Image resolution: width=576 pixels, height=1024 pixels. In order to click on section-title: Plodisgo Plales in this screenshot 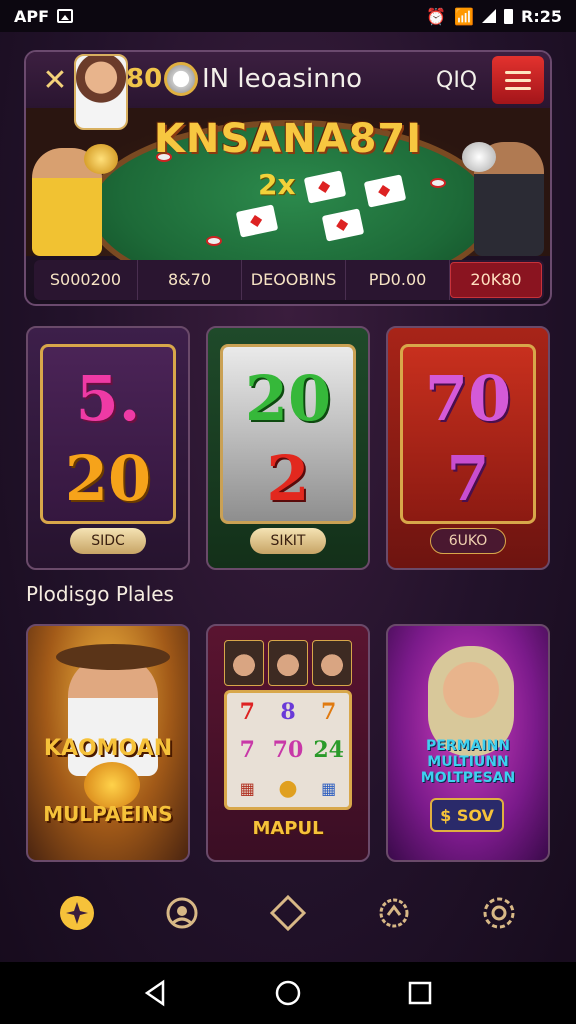, I will do `click(100, 594)`.